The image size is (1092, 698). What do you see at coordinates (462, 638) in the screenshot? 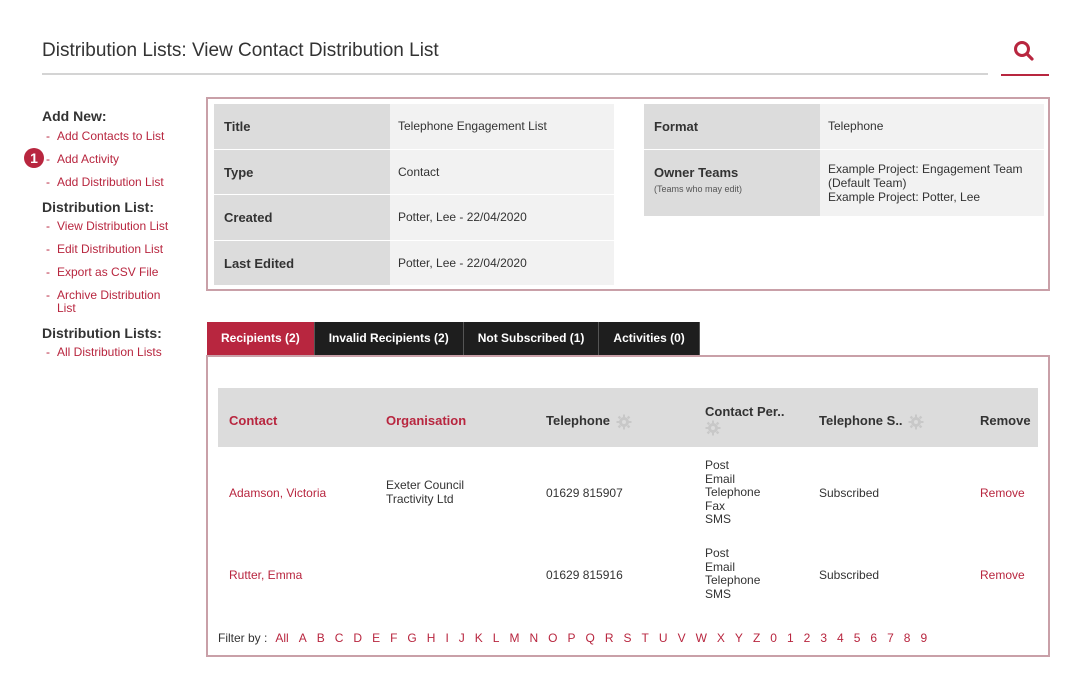
I see `filter-letter: J` at bounding box center [462, 638].